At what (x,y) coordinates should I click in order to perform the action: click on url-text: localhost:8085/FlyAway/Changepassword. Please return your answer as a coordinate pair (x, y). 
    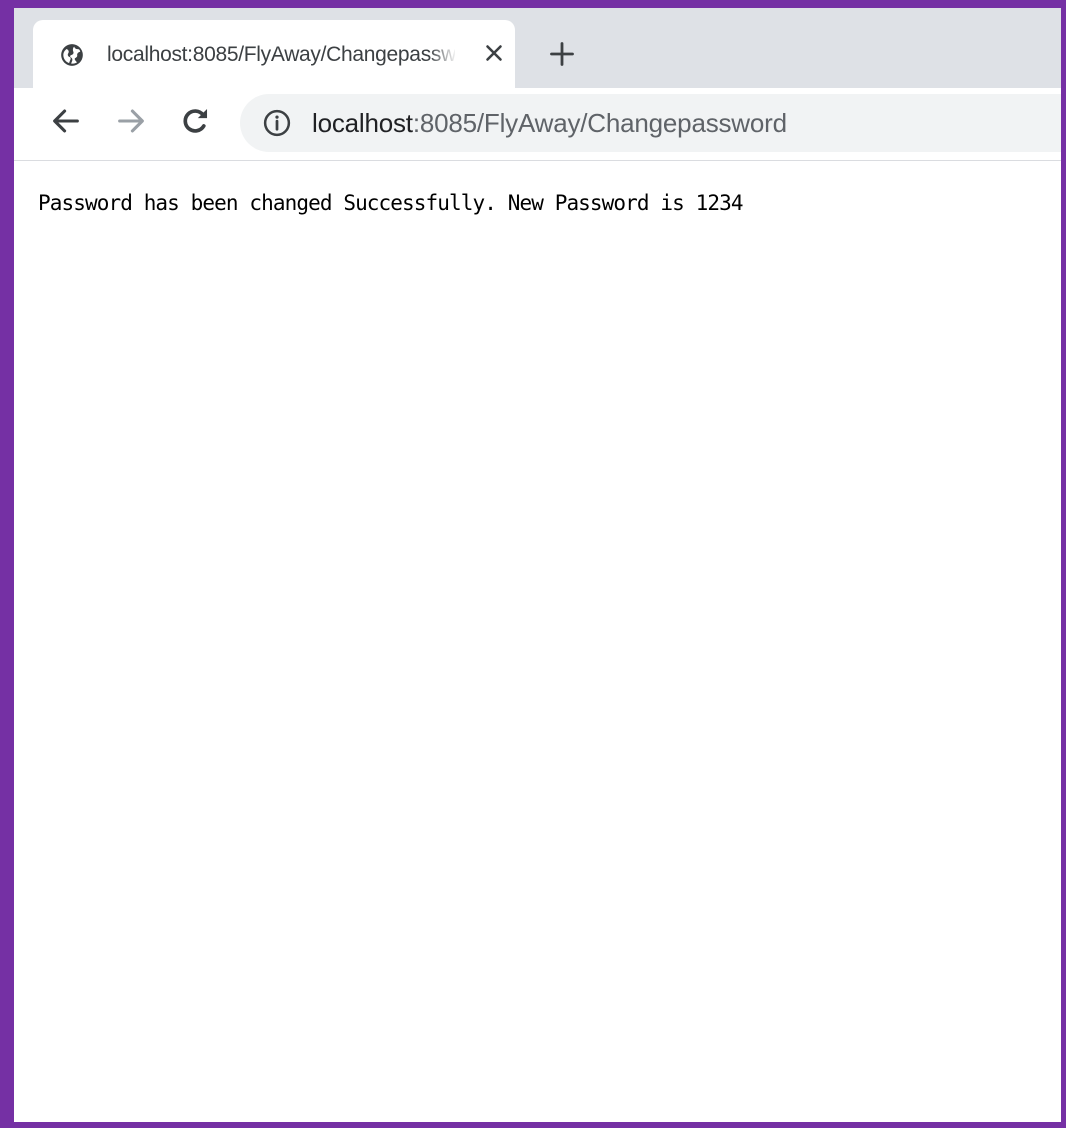
    Looking at the image, I should click on (549, 123).